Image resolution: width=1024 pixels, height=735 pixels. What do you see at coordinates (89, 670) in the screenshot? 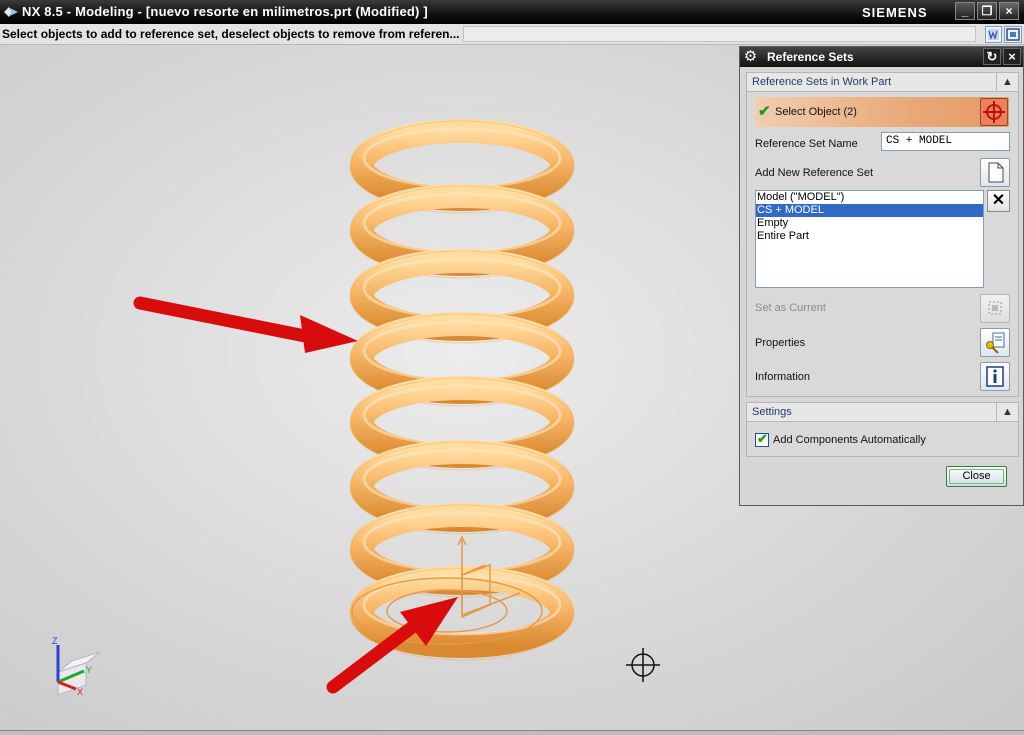
I see `triad-y-label: Y` at bounding box center [89, 670].